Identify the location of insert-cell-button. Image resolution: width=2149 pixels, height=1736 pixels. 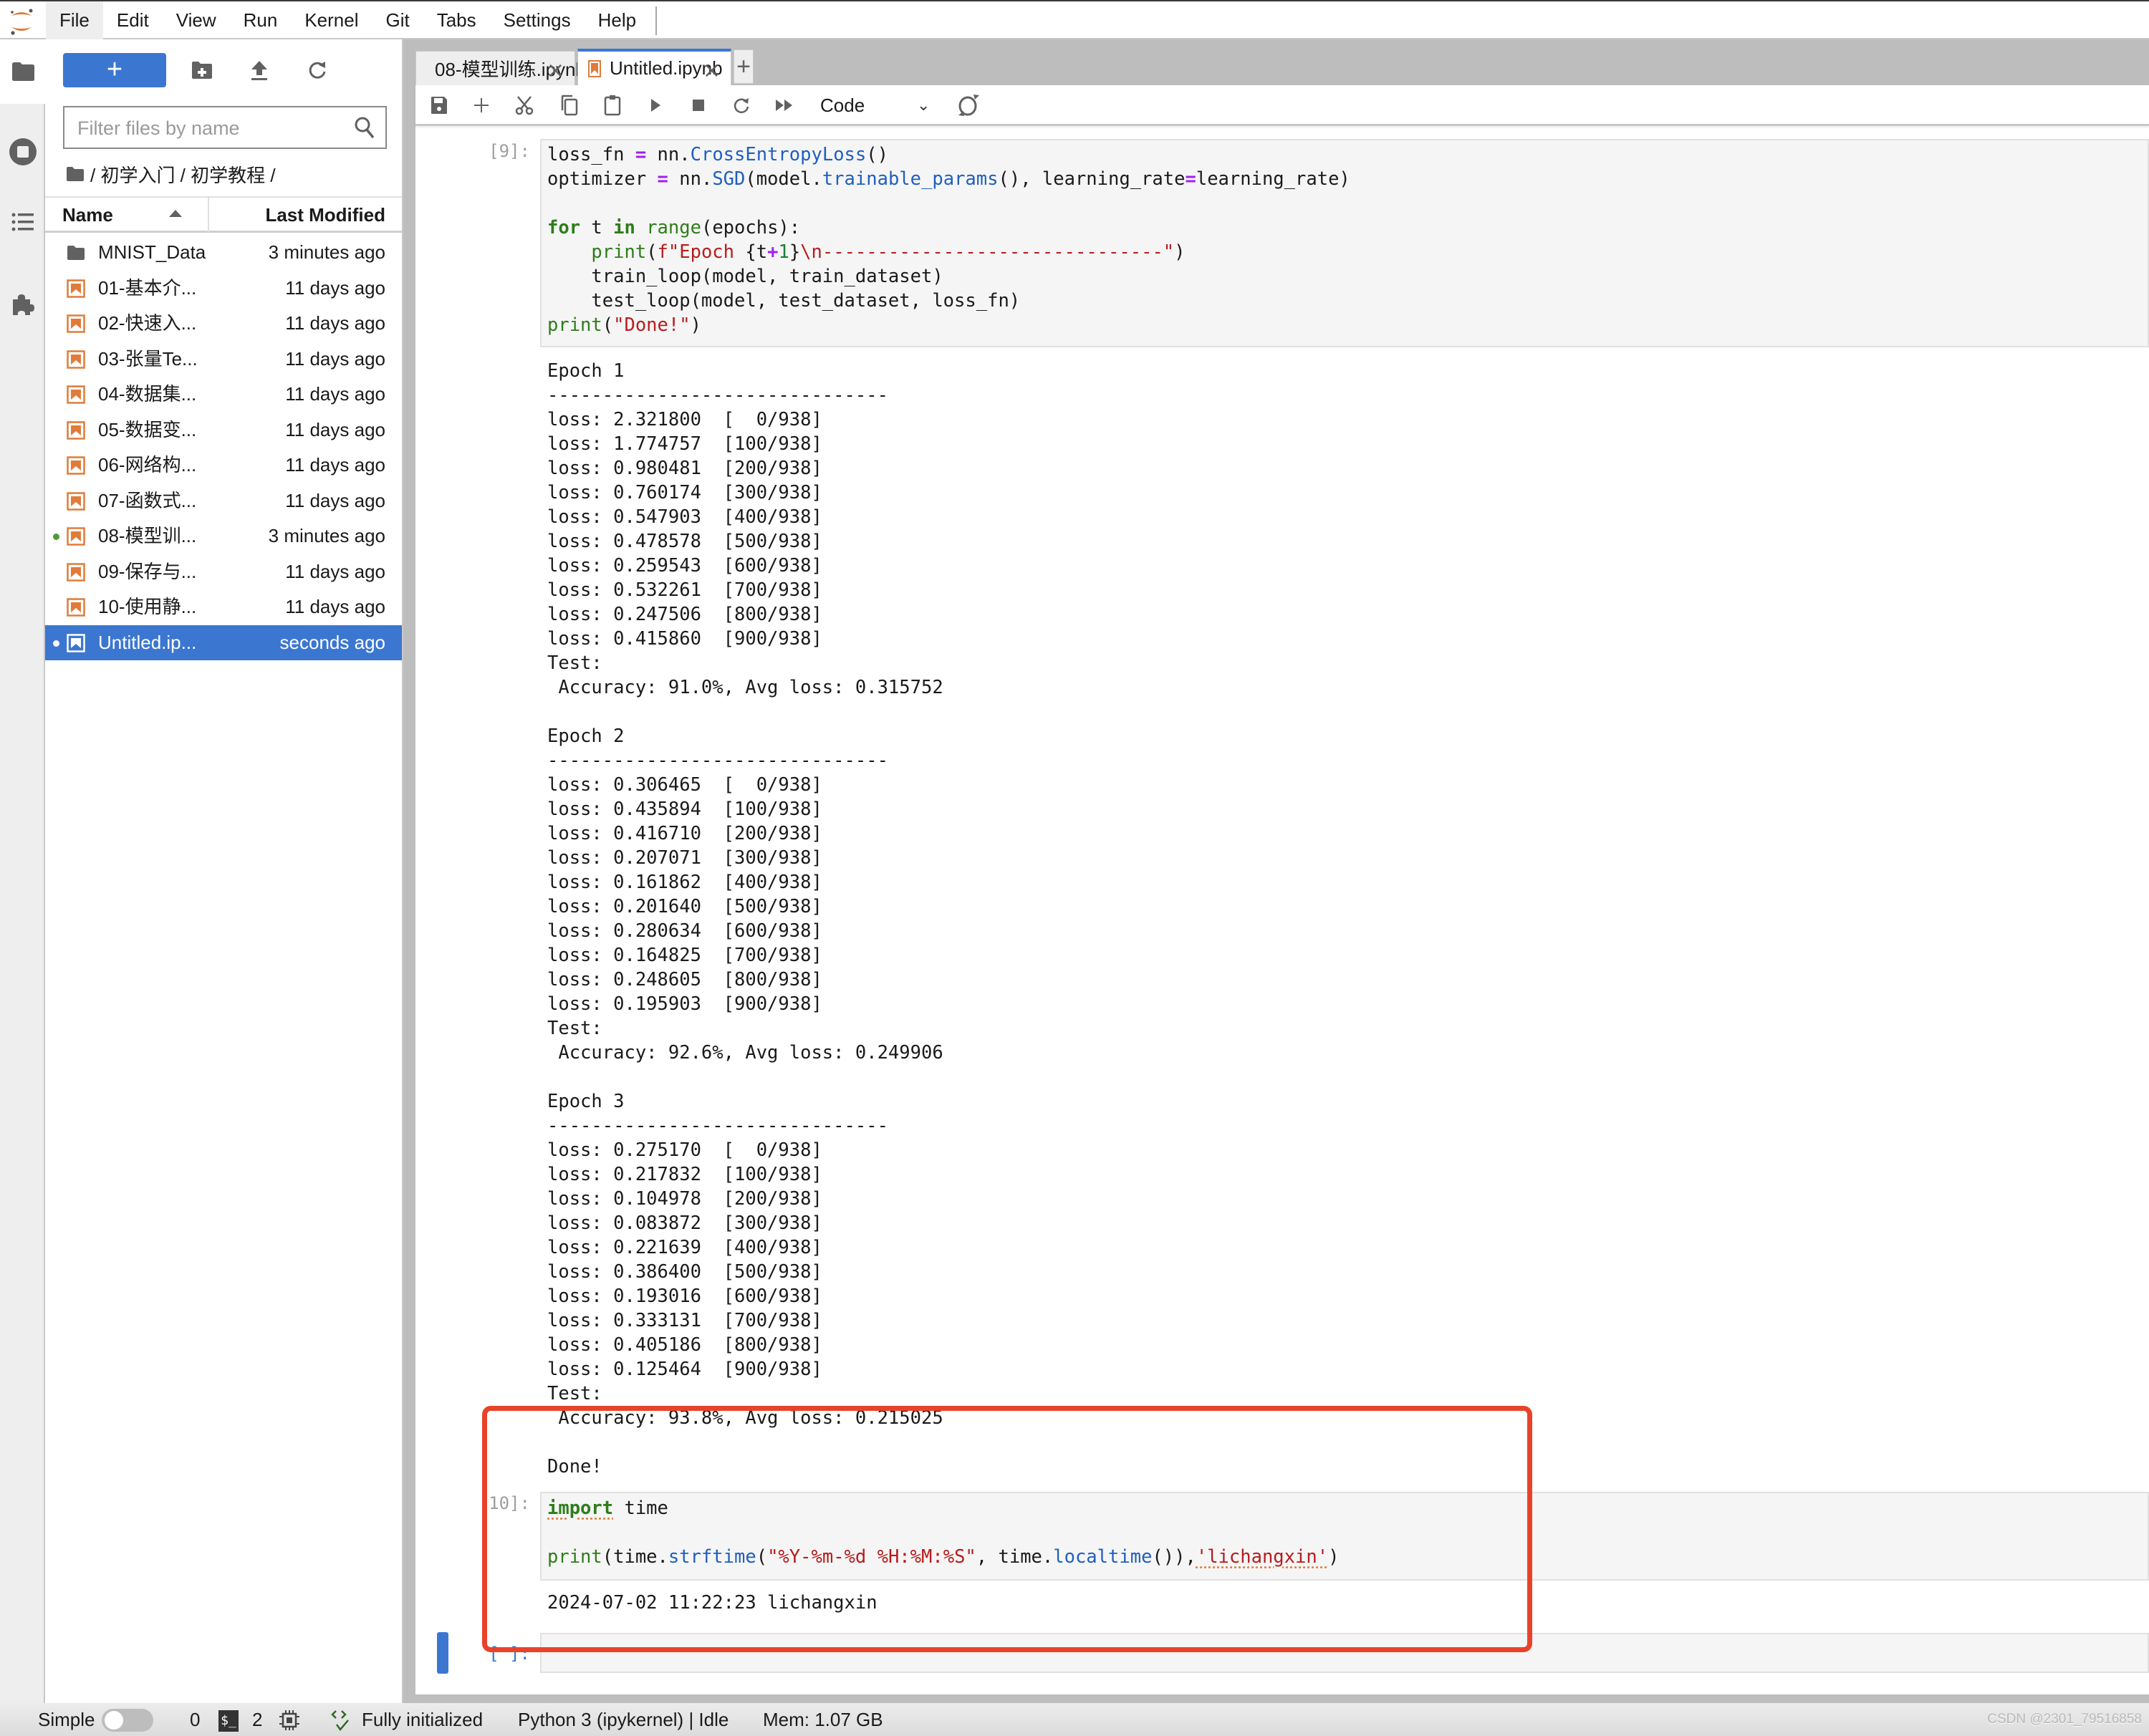
(482, 105).